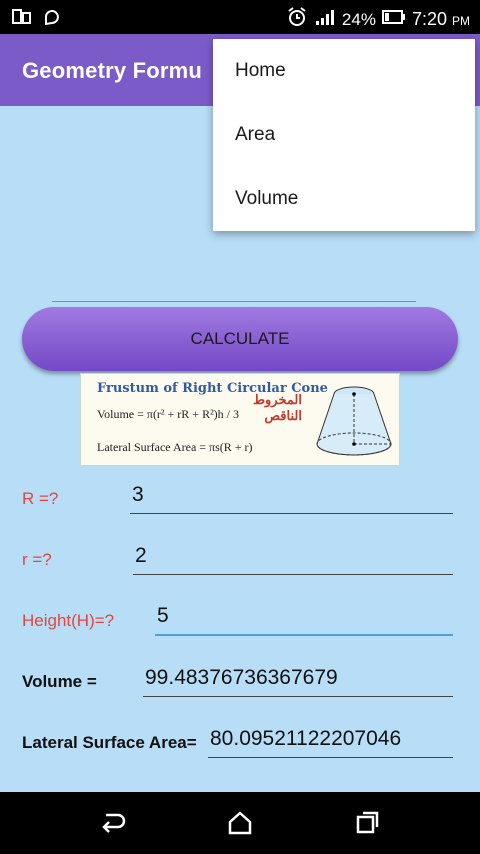 The image size is (480, 854). Describe the element at coordinates (291, 496) in the screenshot. I see `input-R: 3` at that location.